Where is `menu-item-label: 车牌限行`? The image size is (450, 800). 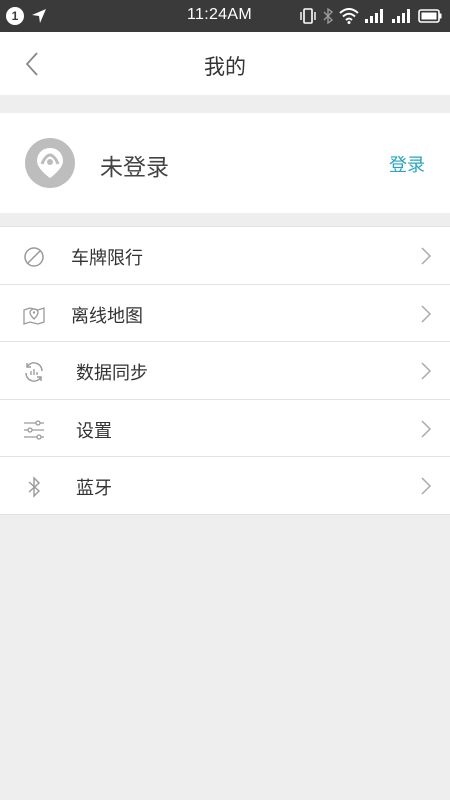 menu-item-label: 车牌限行 is located at coordinates (107, 258).